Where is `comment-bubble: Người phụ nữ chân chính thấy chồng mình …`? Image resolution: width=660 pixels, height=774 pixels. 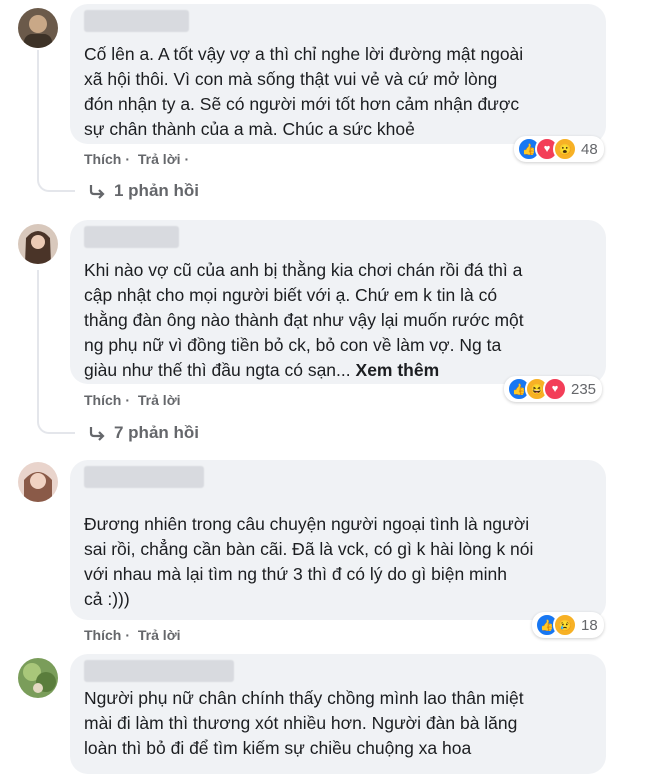 comment-bubble: Người phụ nữ chân chính thấy chồng mình … is located at coordinates (338, 714).